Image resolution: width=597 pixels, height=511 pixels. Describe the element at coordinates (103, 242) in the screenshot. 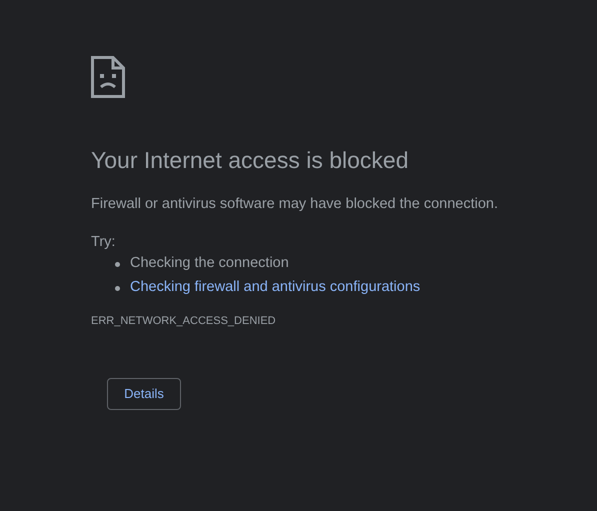

I see `try-label: Try:` at that location.